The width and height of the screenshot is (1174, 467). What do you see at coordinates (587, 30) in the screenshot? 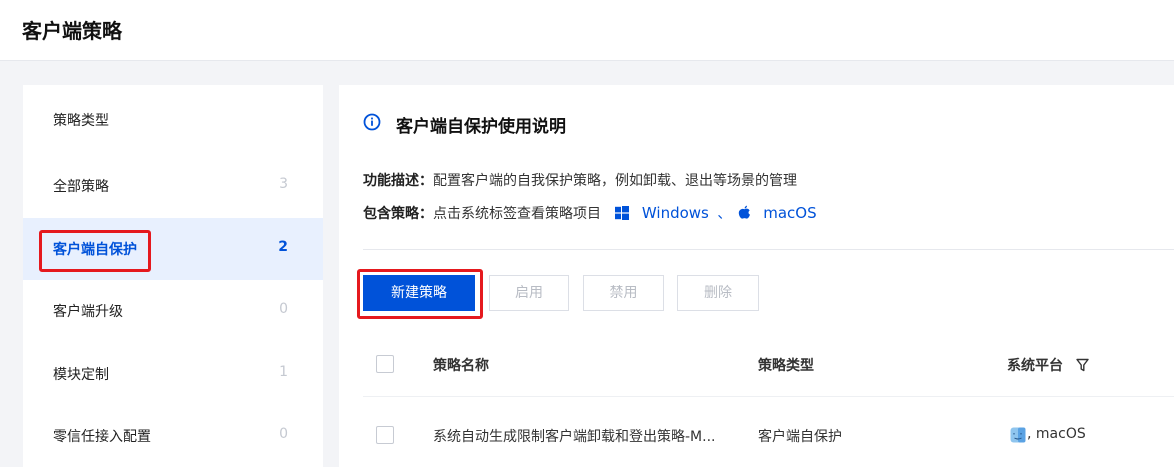
I see `page-header: 客户端策略` at bounding box center [587, 30].